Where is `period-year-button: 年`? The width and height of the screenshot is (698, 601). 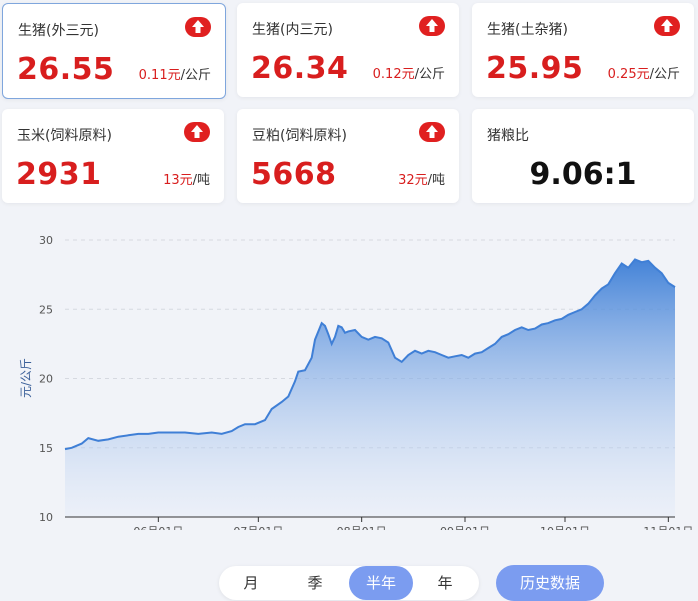
period-year-button: 年 is located at coordinates (445, 583).